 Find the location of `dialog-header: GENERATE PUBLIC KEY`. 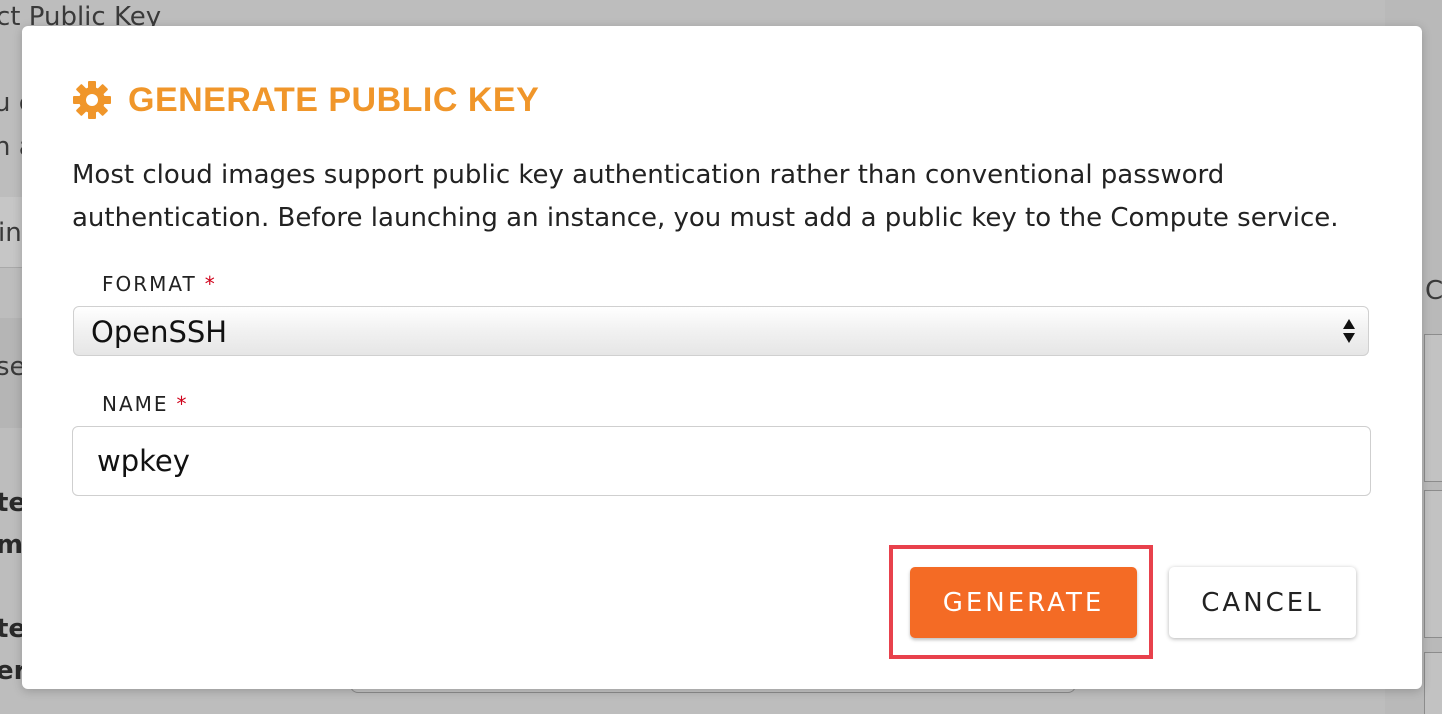

dialog-header: GENERATE PUBLIC KEY is located at coordinates (305, 100).